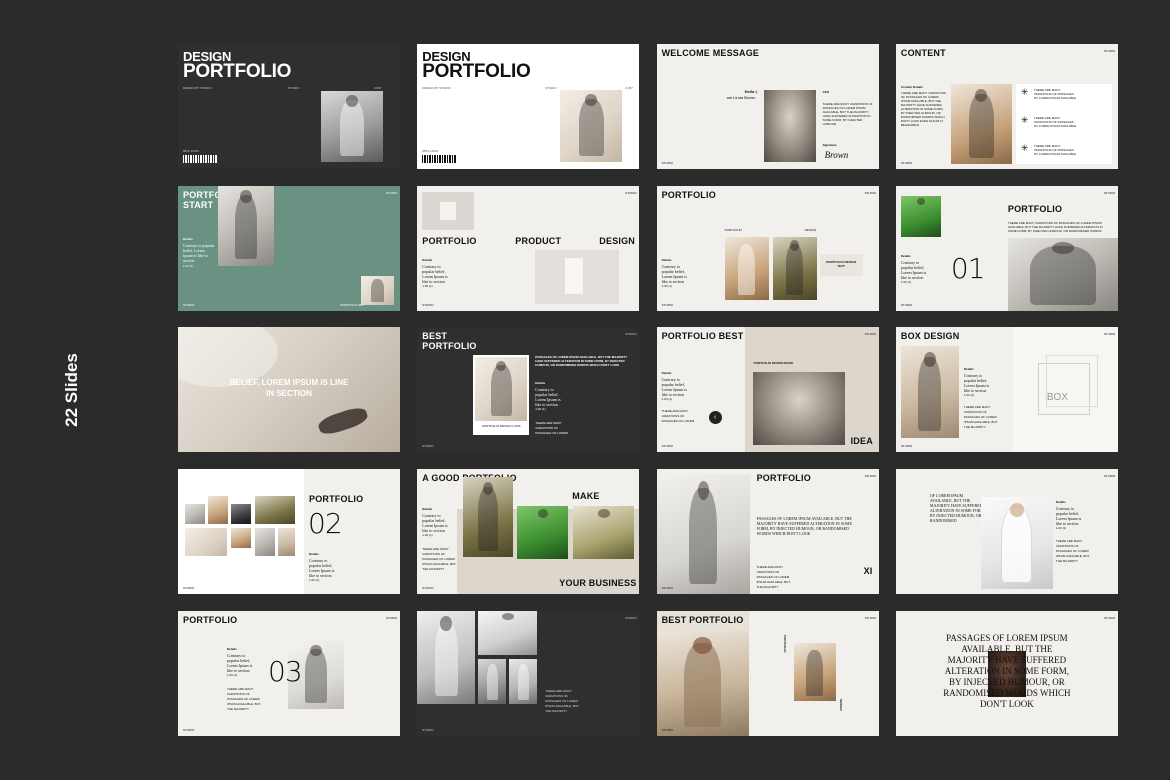 This screenshot has width=1170, height=780. What do you see at coordinates (191, 151) in the screenshot?
I see `slide-1-code: 8870 12034` at bounding box center [191, 151].